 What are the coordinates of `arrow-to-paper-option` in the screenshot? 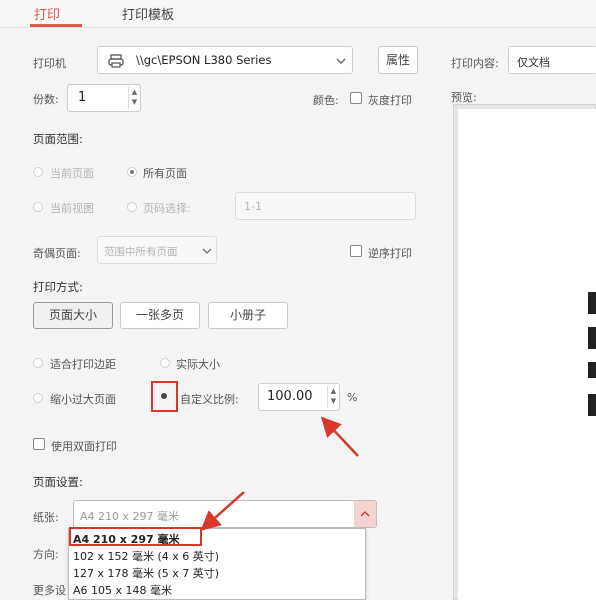 It's located at (222, 511).